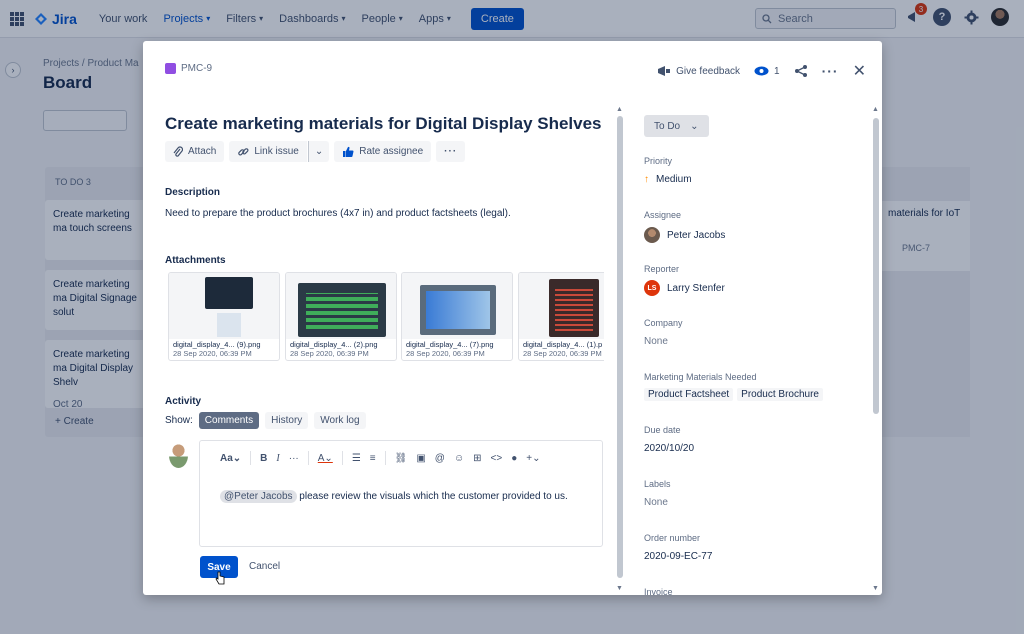 This screenshot has height=634, width=1024. I want to click on text-color-icon: A⌄, so click(325, 458).